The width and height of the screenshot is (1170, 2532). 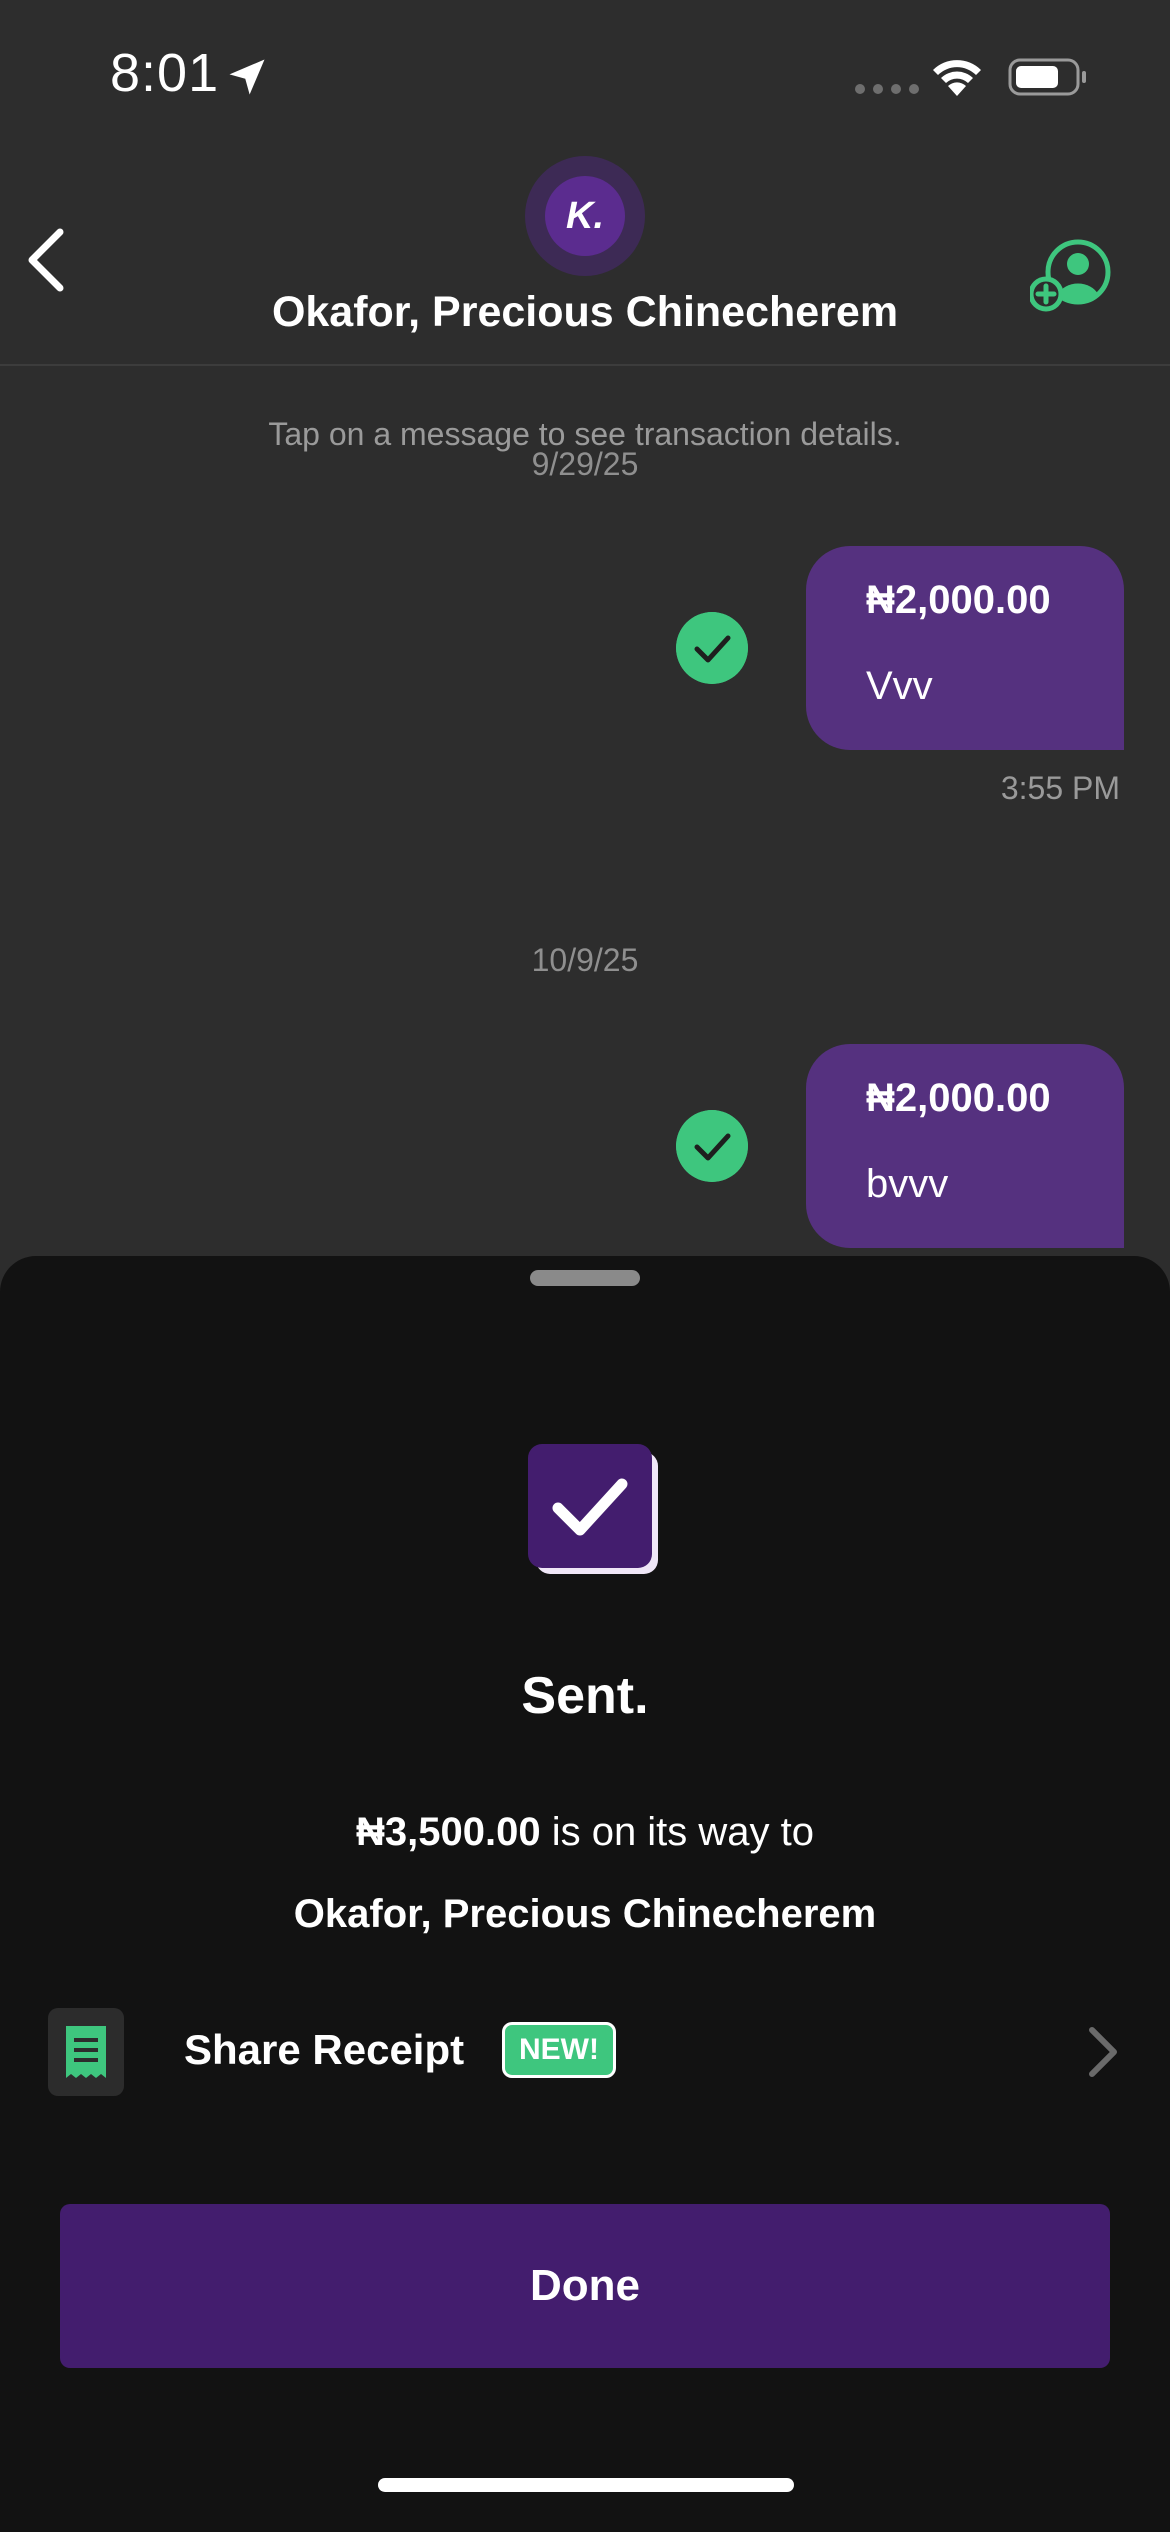 I want to click on receipt-icon, so click(x=86, y=2052).